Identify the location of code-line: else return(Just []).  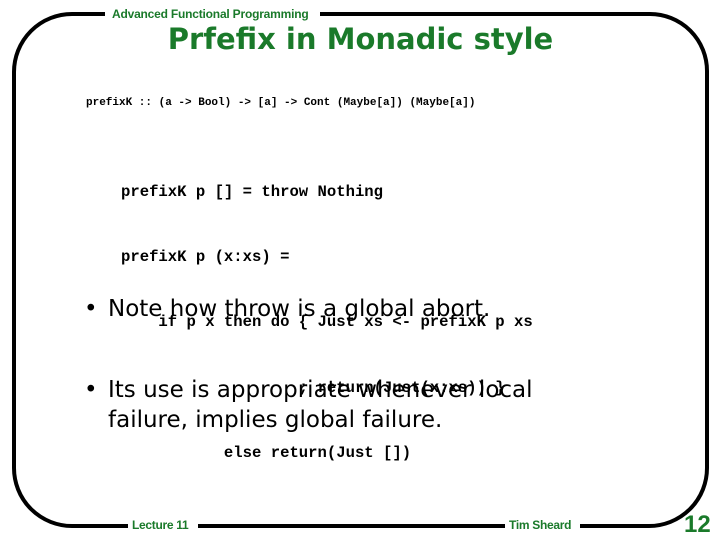
(266, 453).